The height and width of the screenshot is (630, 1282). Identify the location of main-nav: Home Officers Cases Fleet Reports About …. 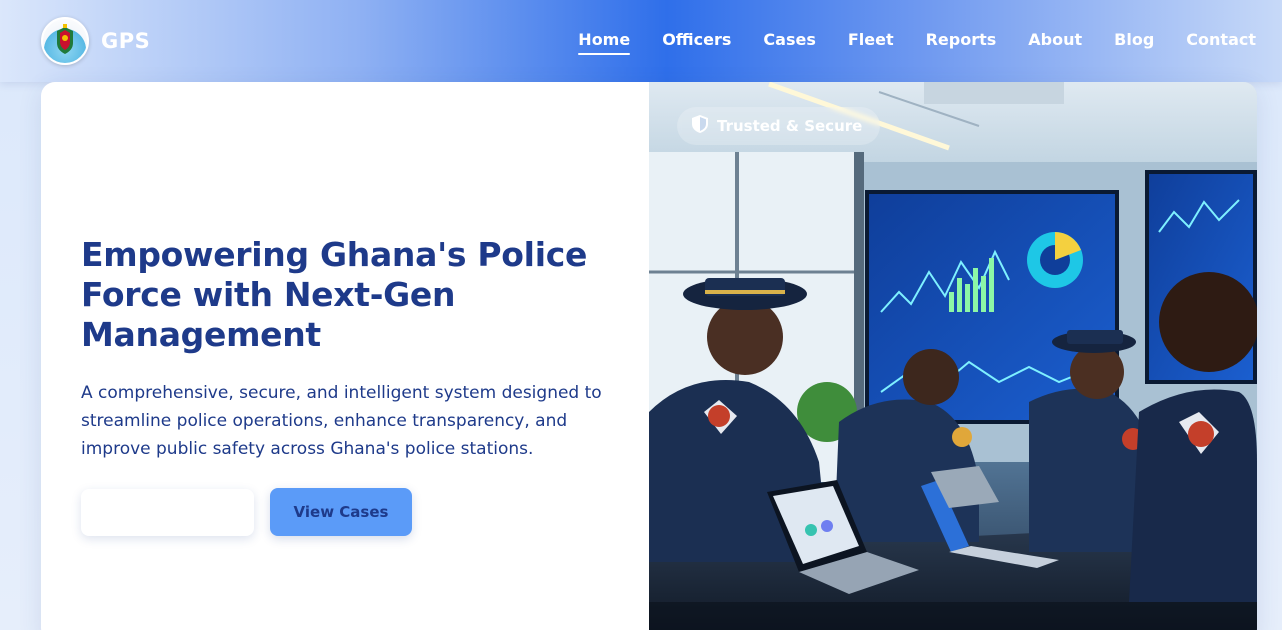
(917, 42).